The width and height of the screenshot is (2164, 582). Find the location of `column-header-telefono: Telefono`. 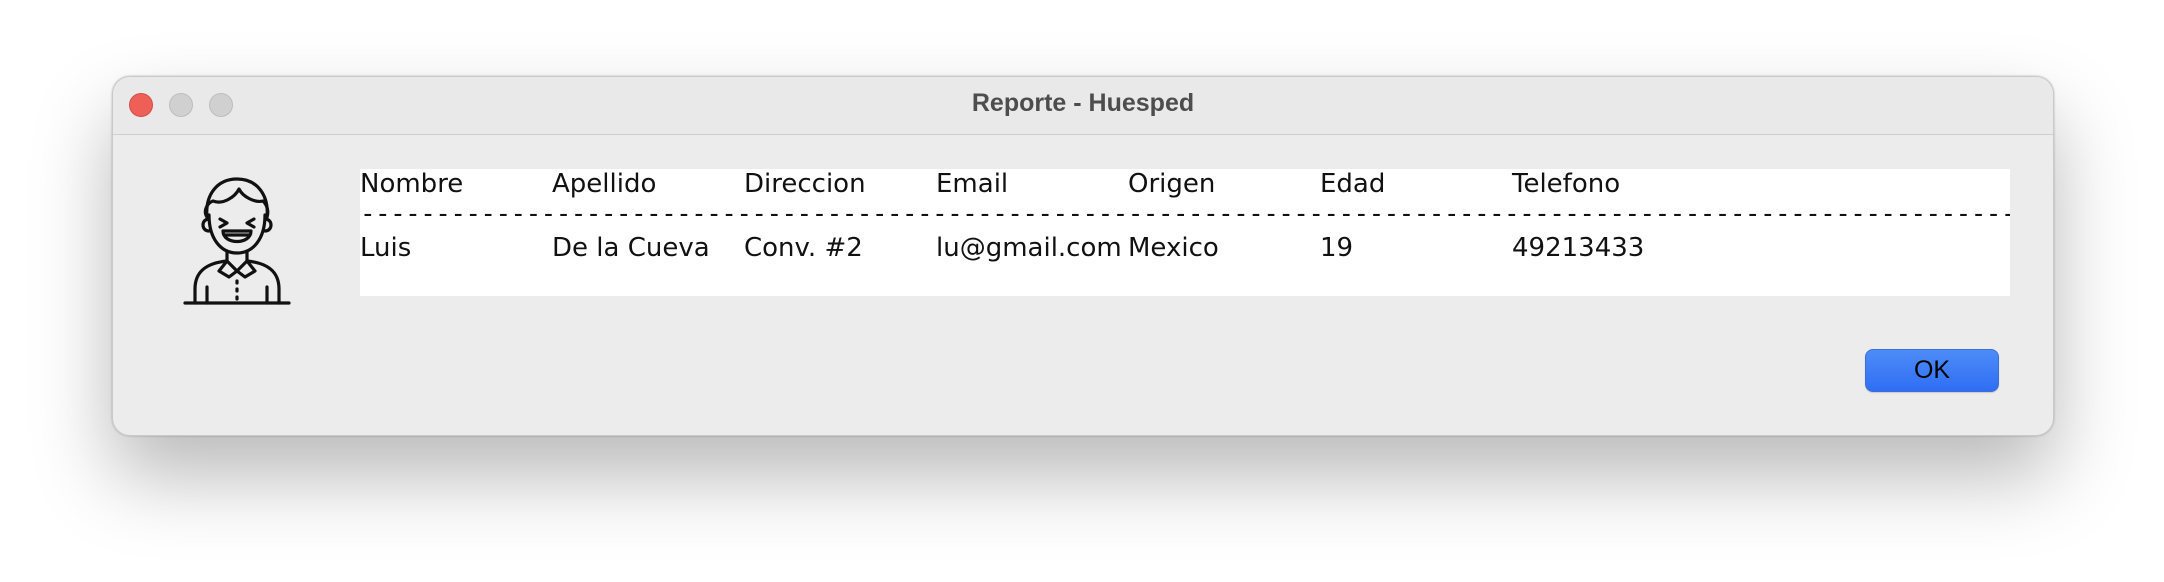

column-header-telefono: Telefono is located at coordinates (1566, 184).